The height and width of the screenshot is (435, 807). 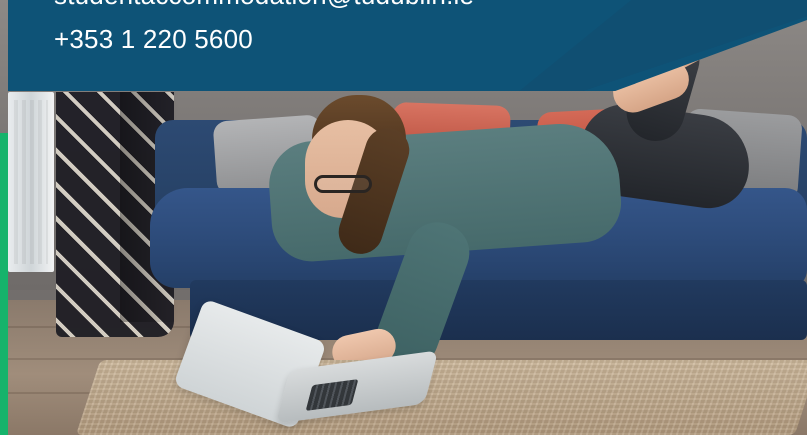 What do you see at coordinates (264, 5) in the screenshot?
I see `email-link: studentaccommodation@tudublin.ie` at bounding box center [264, 5].